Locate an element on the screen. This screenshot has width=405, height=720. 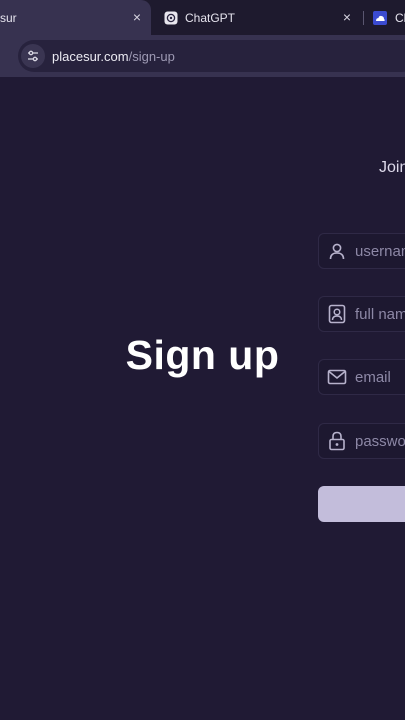
tab-title: Cl is located at coordinates (400, 17).